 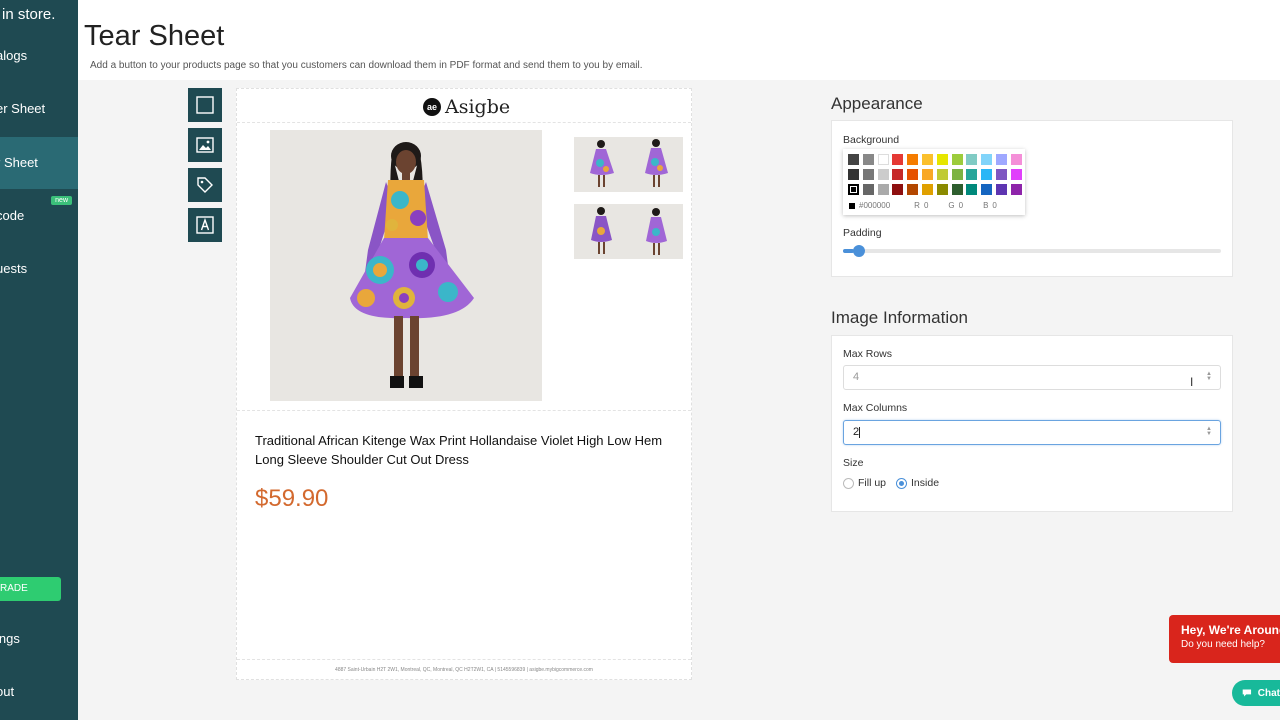 I want to click on max-columns-input: 2 ▲ ▼, so click(x=1032, y=432).